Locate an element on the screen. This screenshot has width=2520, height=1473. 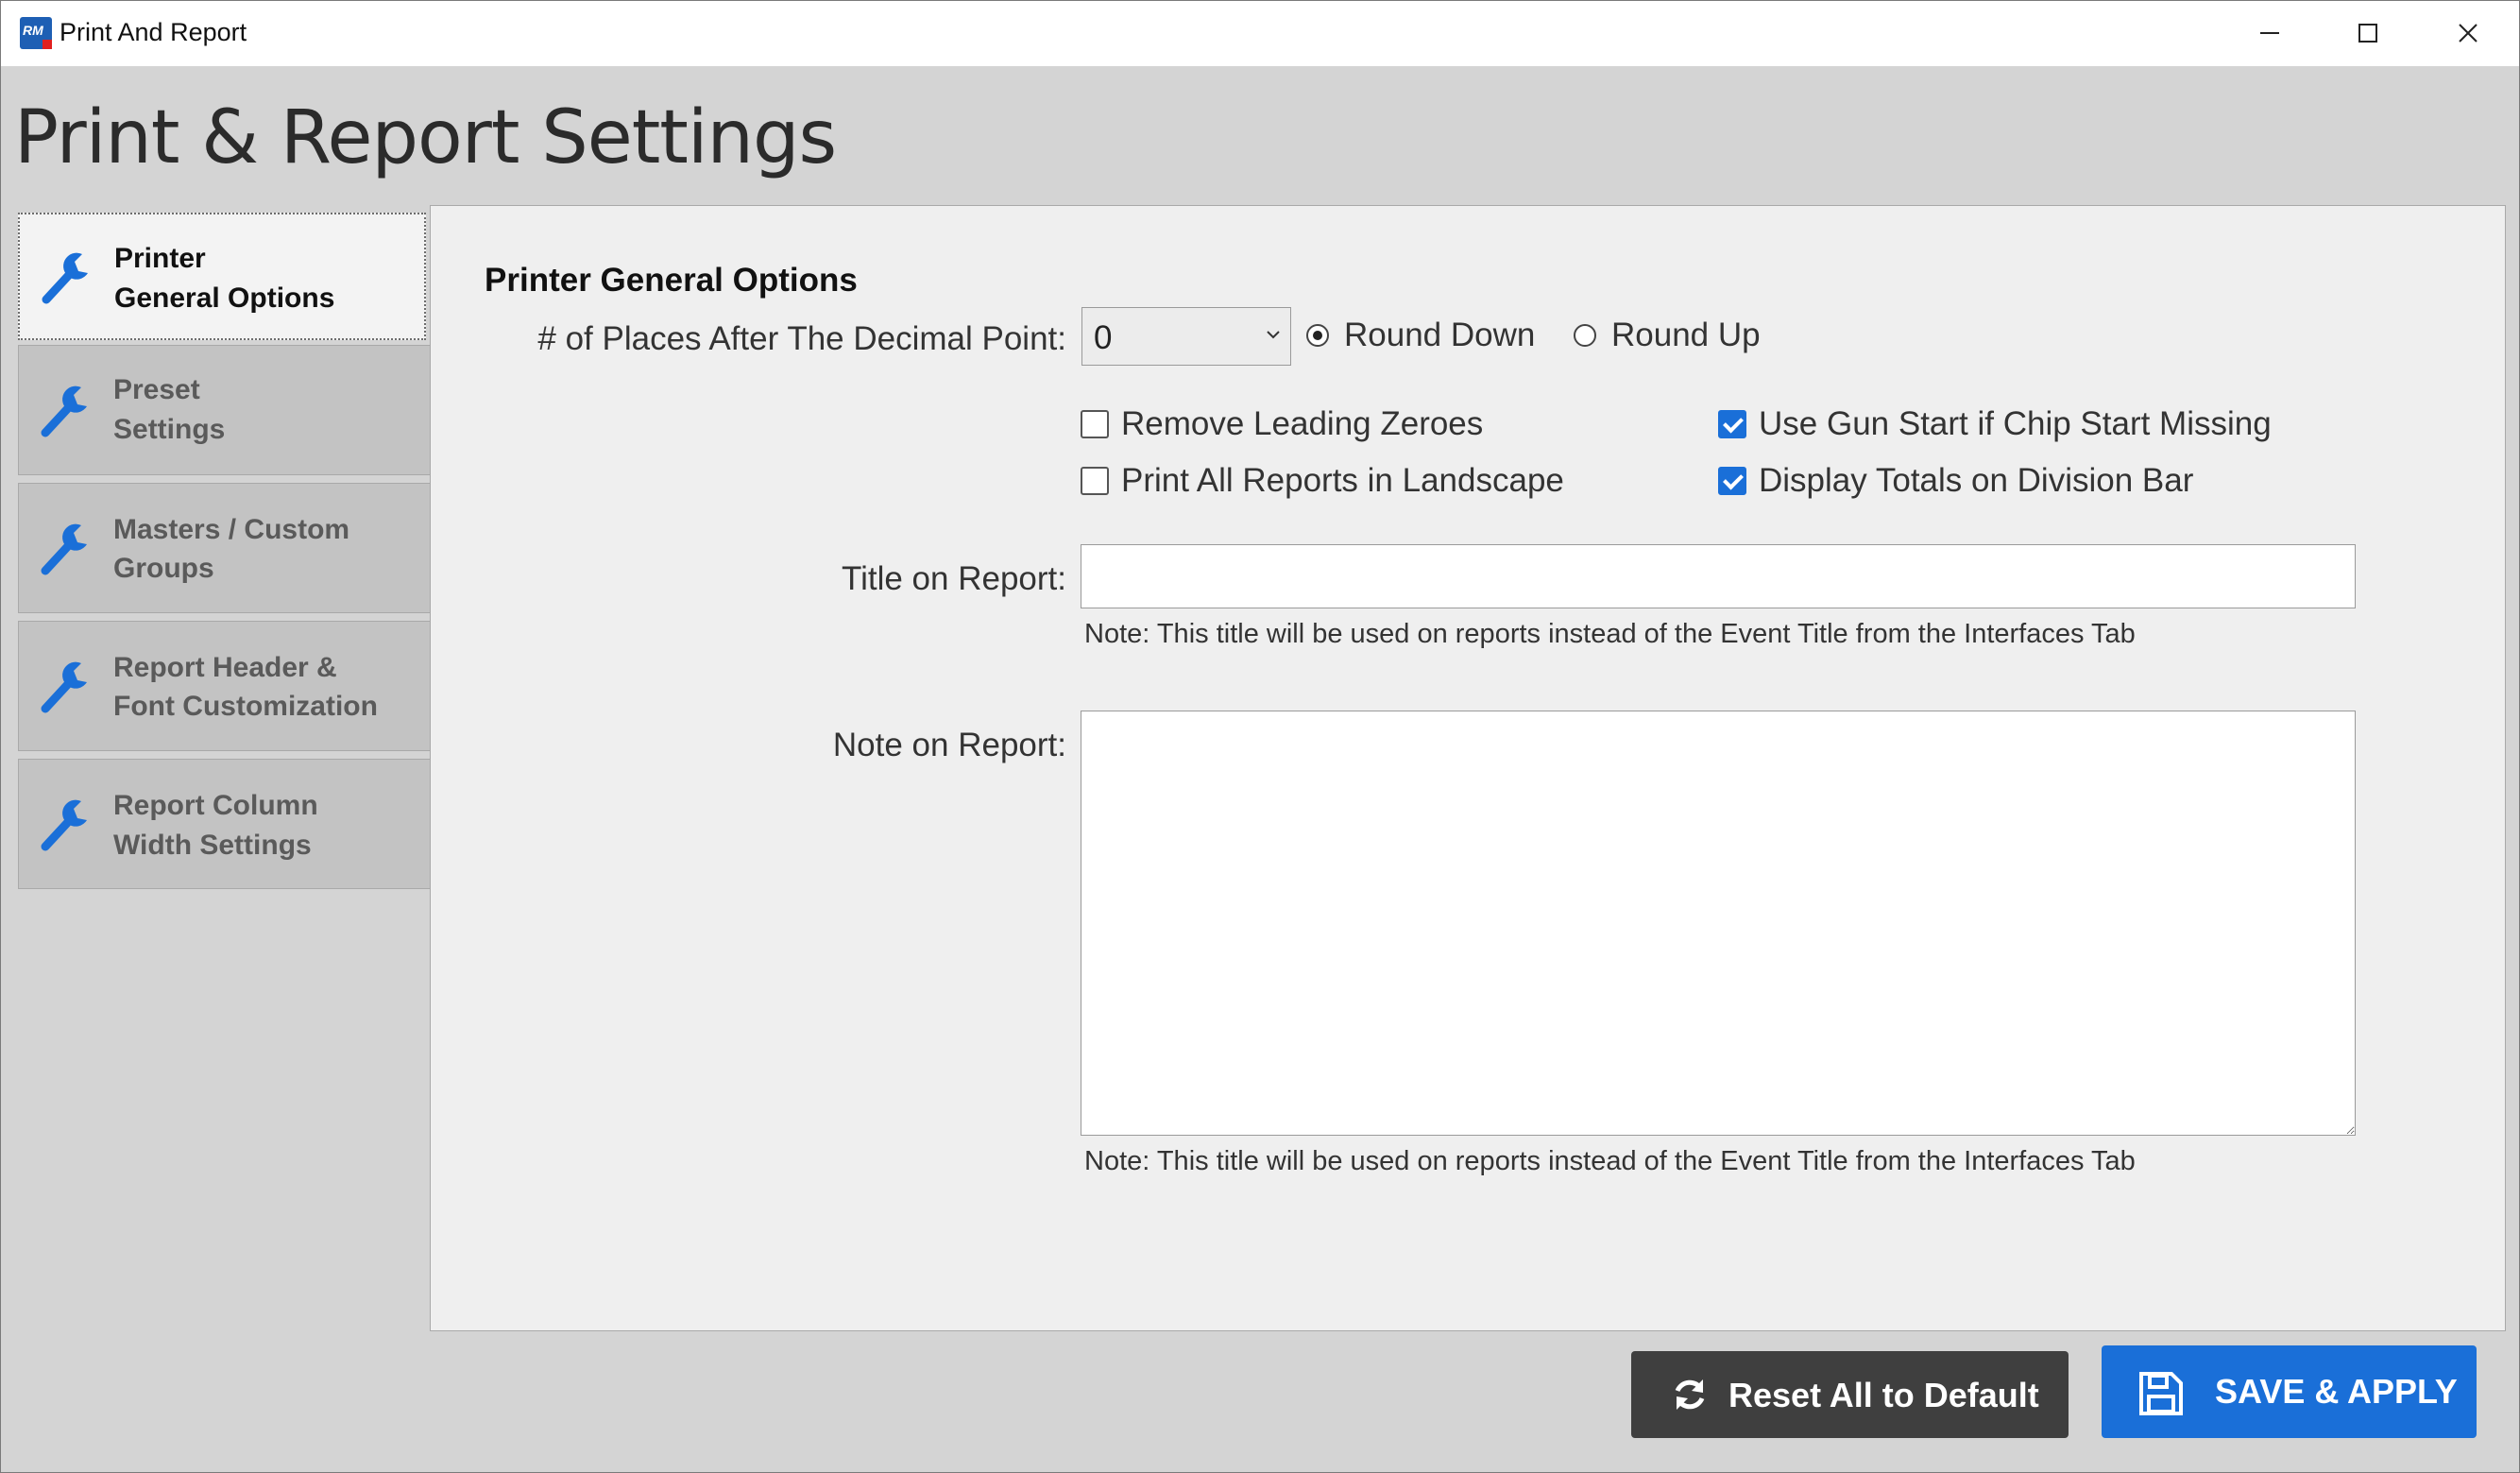
close-button is located at coordinates (2468, 33).